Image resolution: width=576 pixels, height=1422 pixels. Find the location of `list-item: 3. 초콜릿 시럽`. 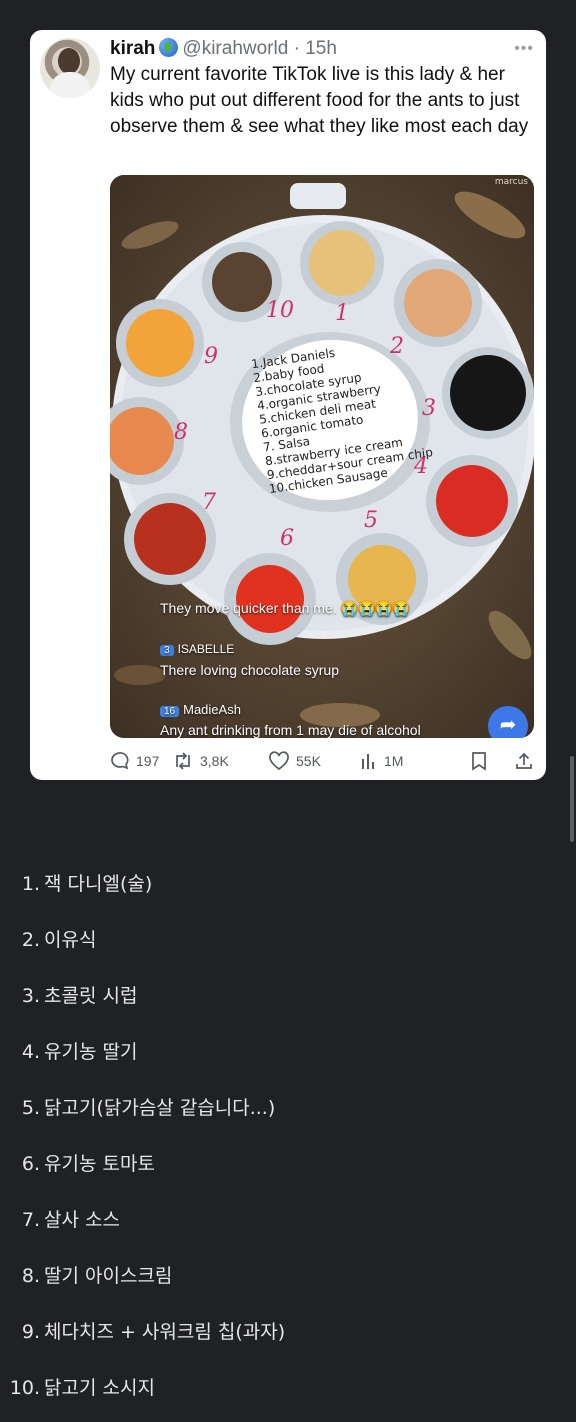

list-item: 3. 초콜릿 시럽 is located at coordinates (79, 996).